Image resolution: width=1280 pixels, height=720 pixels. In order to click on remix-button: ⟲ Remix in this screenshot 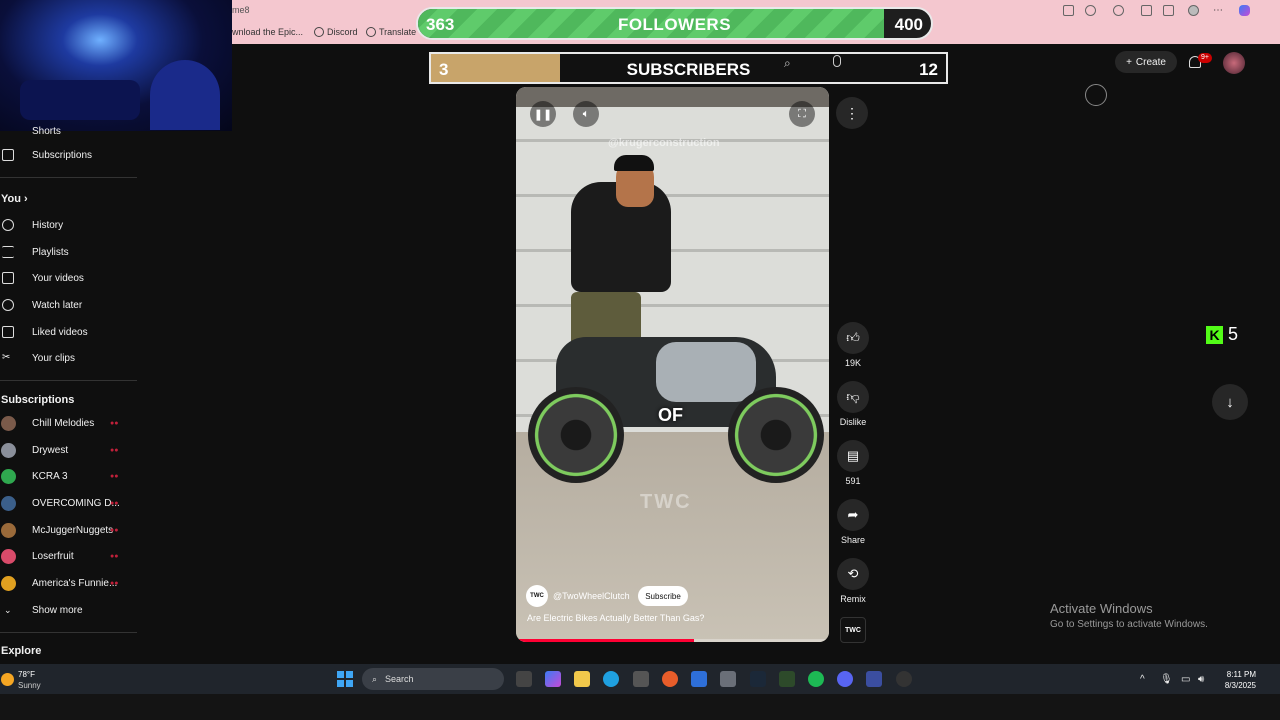, I will do `click(853, 581)`.